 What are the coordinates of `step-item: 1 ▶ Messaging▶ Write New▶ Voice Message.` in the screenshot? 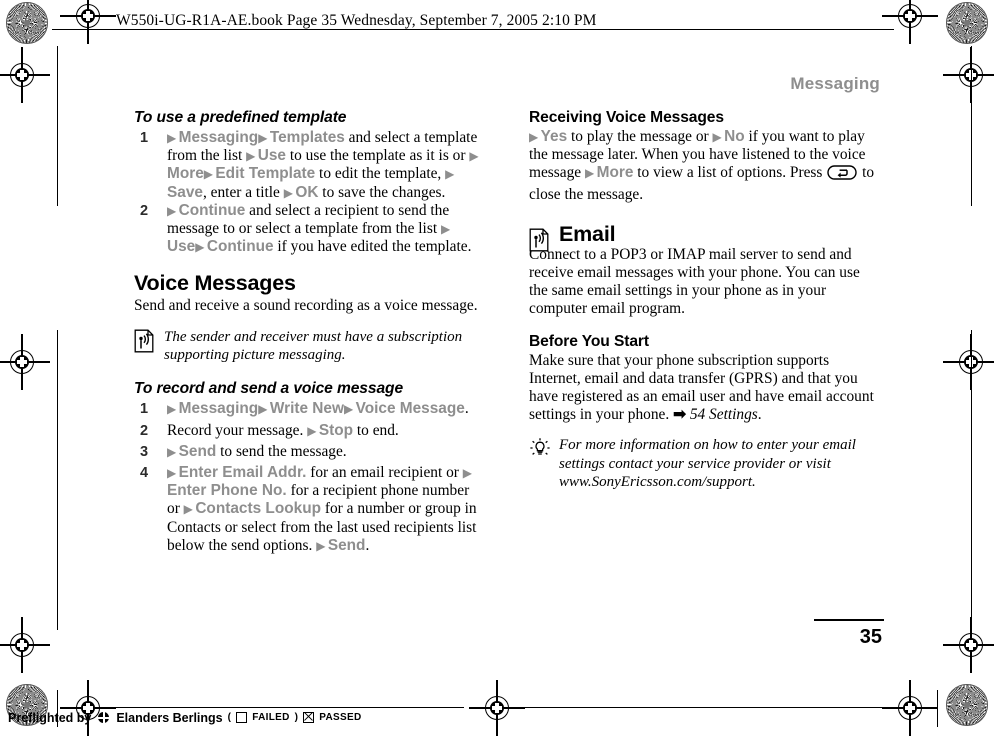 It's located at (308, 409).